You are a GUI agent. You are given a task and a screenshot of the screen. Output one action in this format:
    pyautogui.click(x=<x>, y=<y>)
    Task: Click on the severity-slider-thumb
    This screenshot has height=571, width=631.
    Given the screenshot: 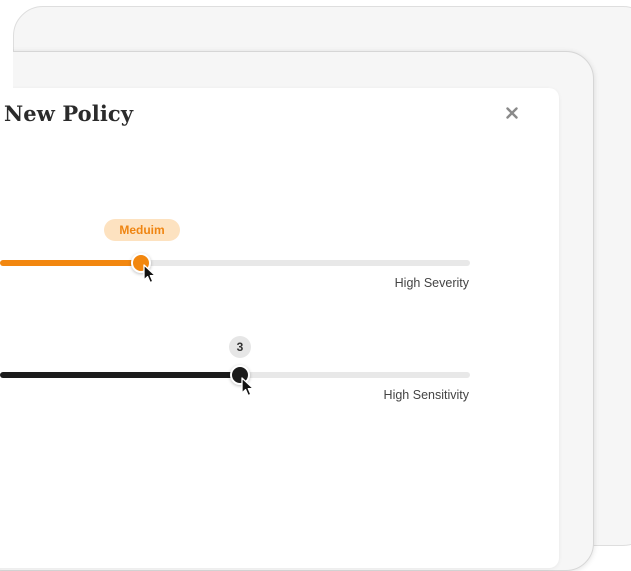 What is the action you would take?
    pyautogui.click(x=141, y=263)
    